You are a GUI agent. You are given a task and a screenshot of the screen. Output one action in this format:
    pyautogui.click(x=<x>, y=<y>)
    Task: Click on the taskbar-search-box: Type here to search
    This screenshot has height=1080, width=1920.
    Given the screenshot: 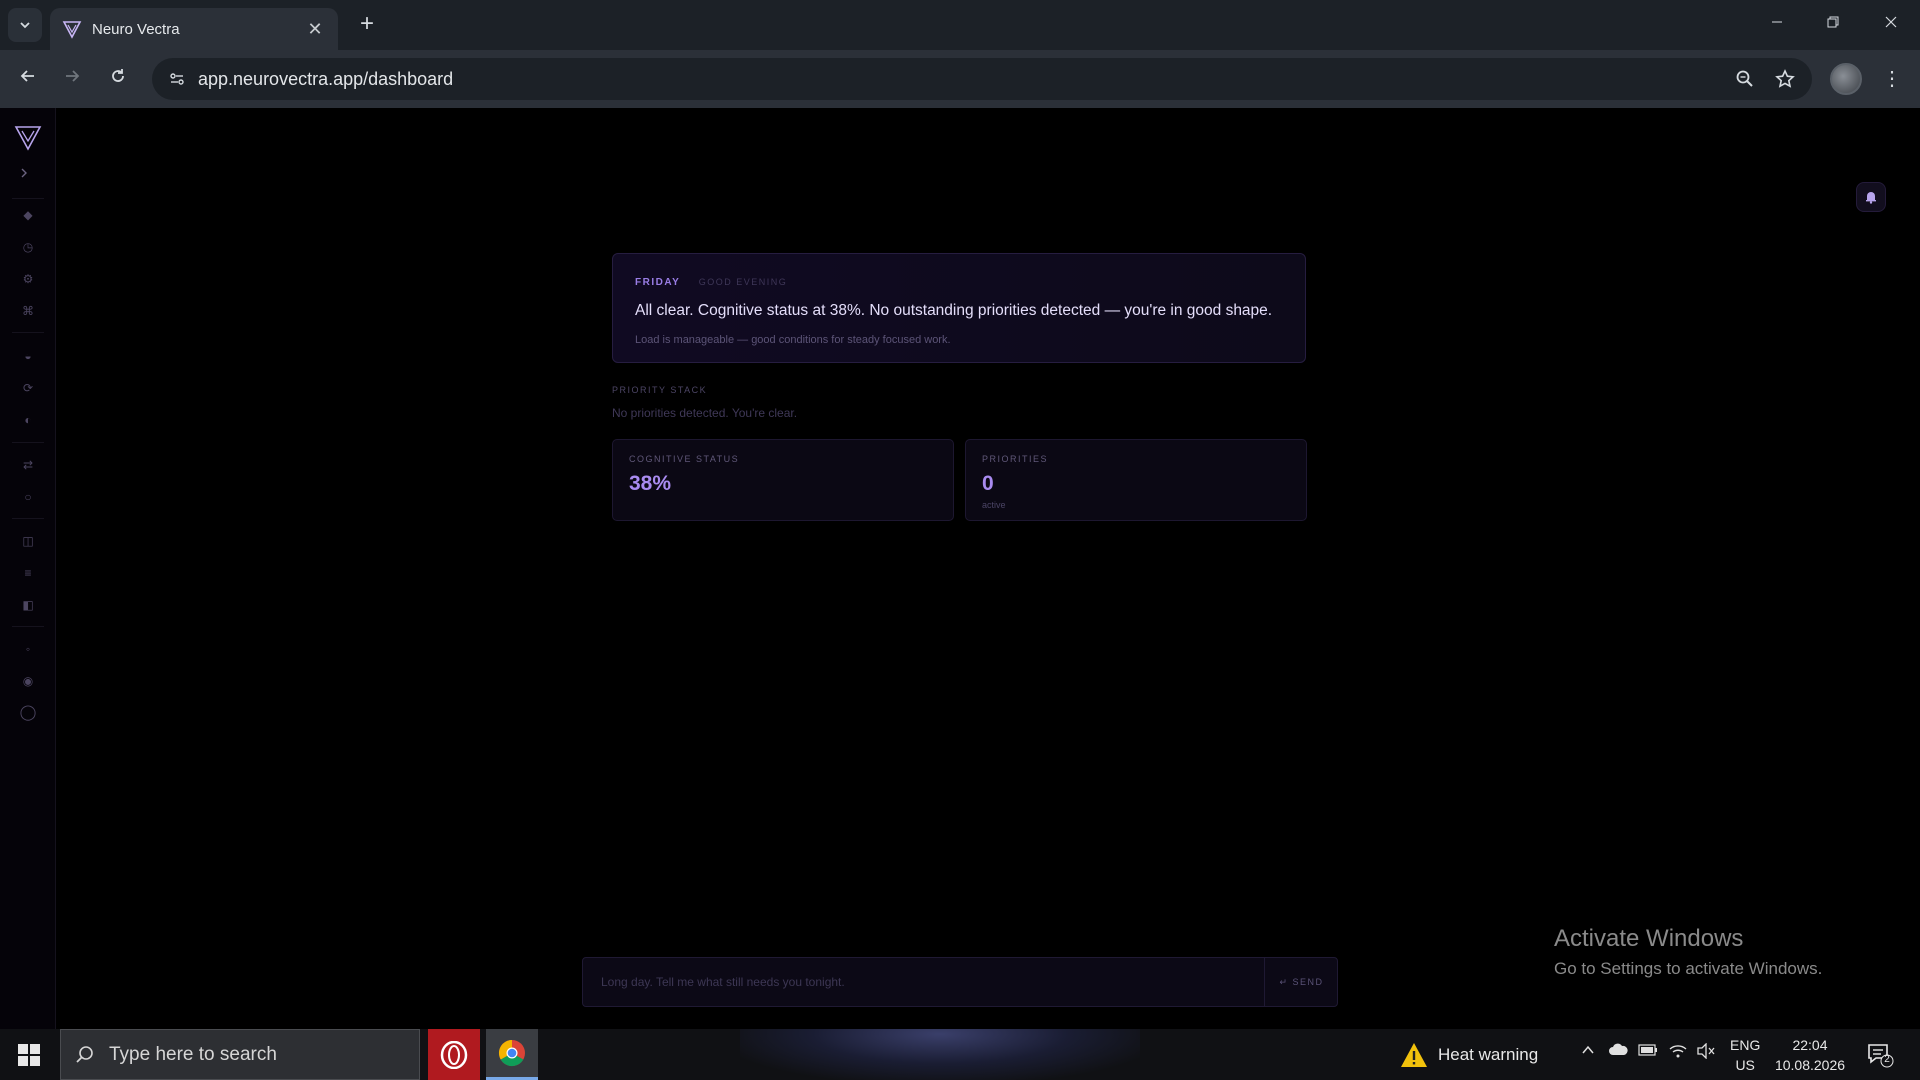 What is the action you would take?
    pyautogui.click(x=240, y=1054)
    